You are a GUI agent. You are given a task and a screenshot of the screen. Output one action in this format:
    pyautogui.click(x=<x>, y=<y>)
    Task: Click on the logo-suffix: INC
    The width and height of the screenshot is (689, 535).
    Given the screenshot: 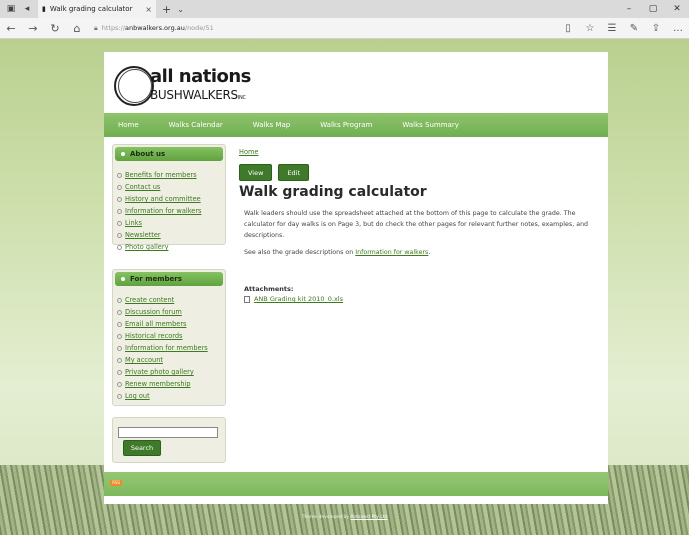 What is the action you would take?
    pyautogui.click(x=241, y=98)
    